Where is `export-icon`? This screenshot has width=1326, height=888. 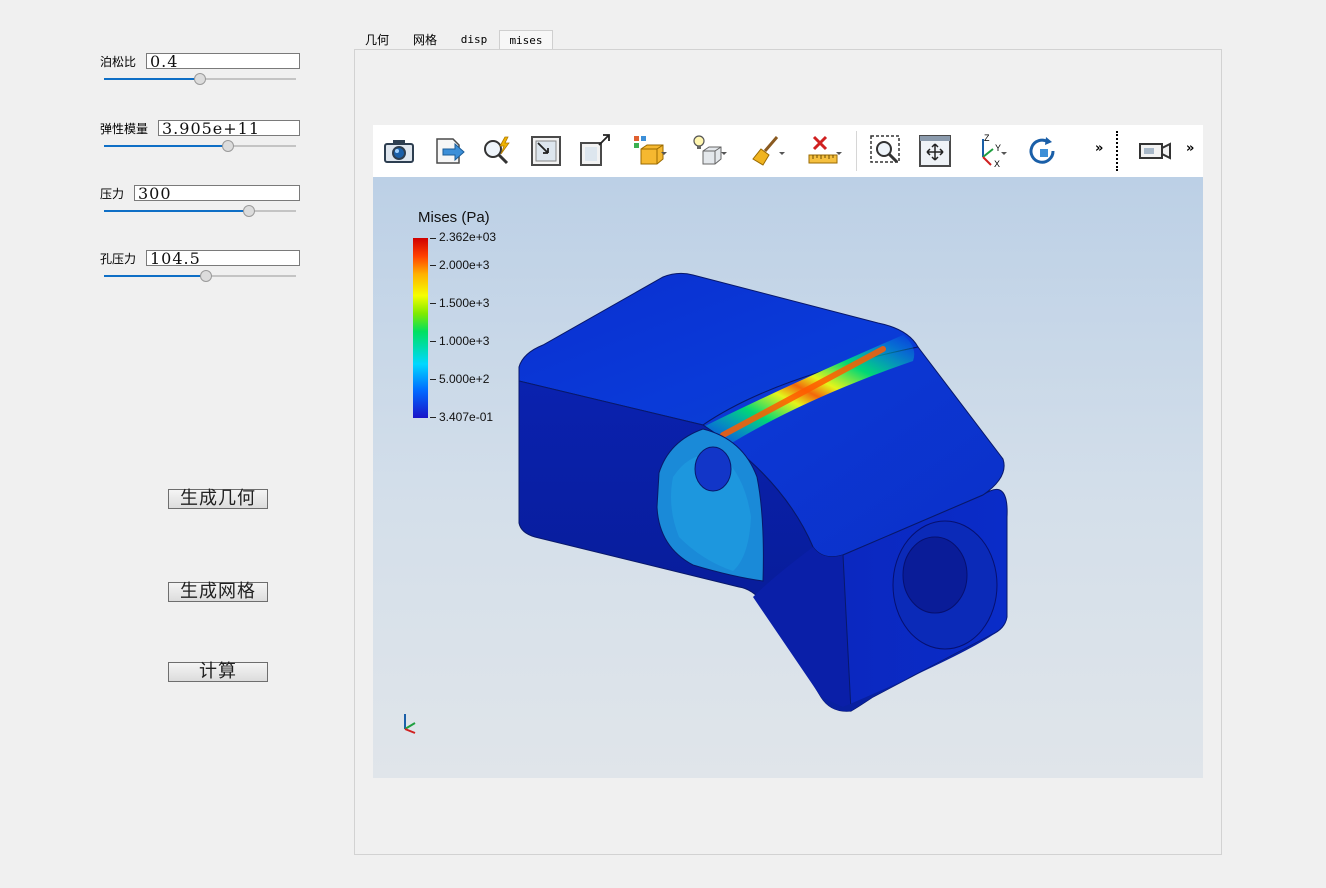
export-icon is located at coordinates (449, 151).